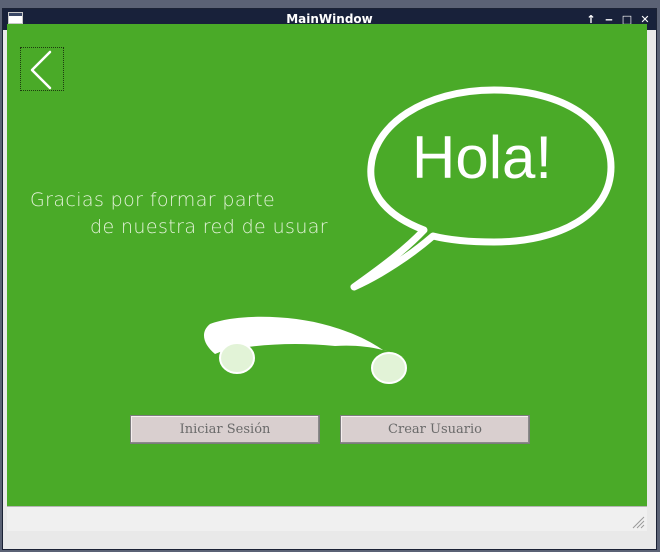  I want to click on chevron-left-icon, so click(41, 70).